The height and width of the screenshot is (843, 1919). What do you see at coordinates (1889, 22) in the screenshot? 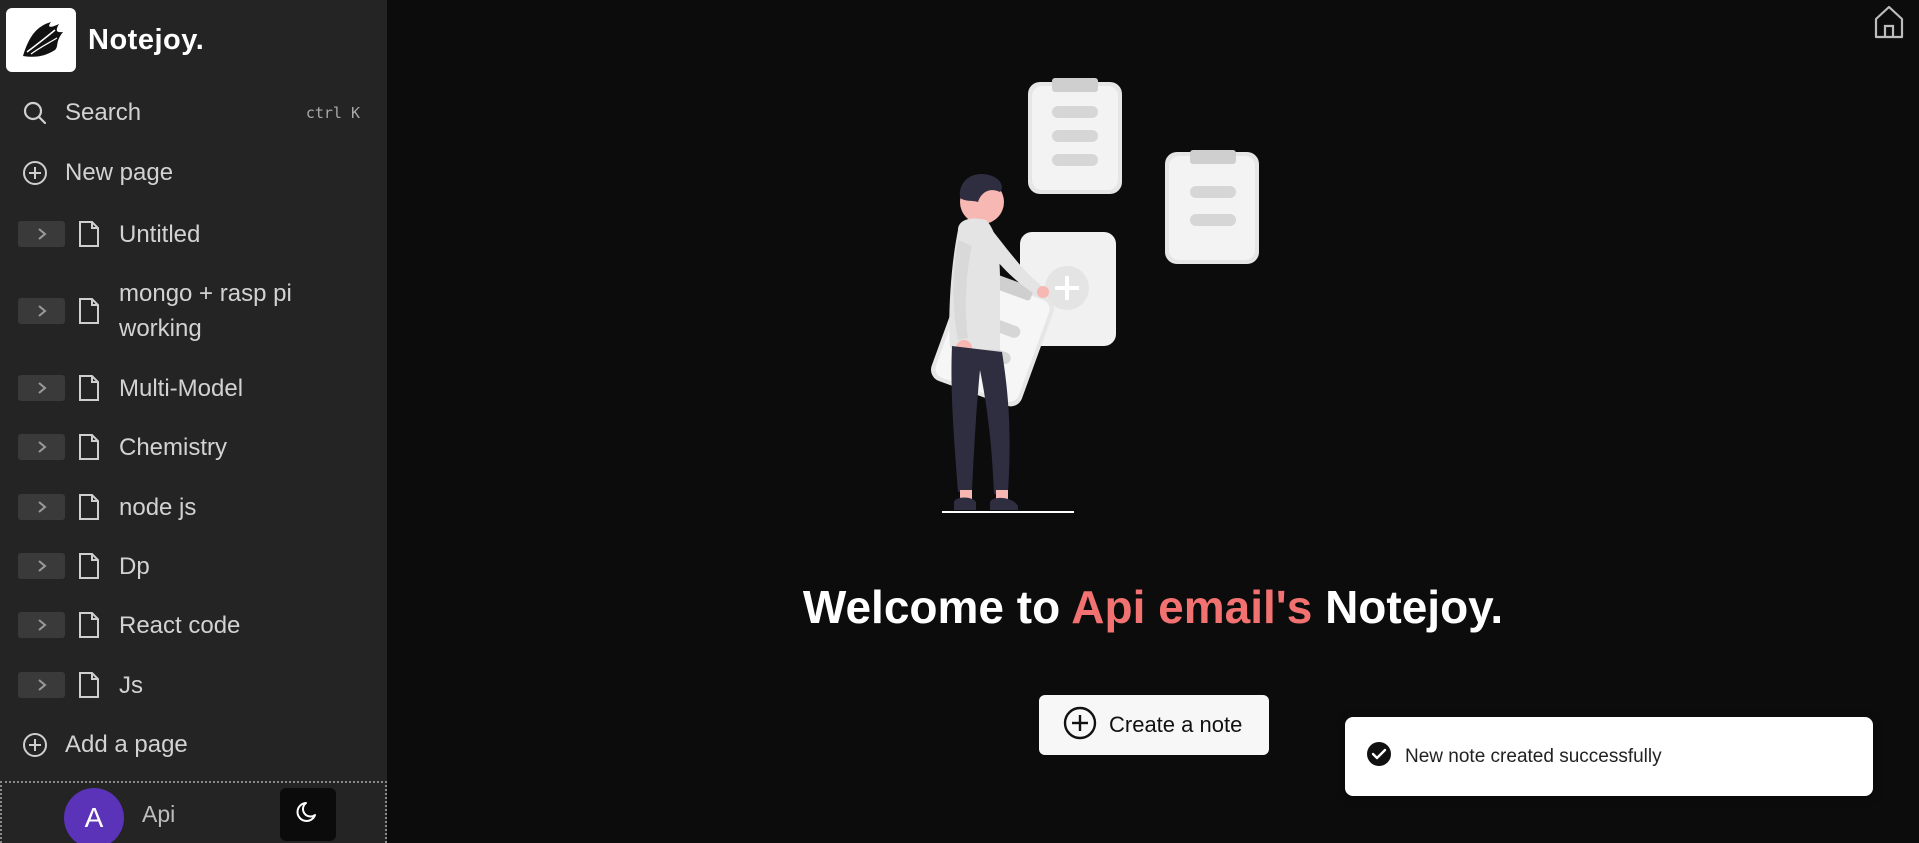
I see `home-icon` at bounding box center [1889, 22].